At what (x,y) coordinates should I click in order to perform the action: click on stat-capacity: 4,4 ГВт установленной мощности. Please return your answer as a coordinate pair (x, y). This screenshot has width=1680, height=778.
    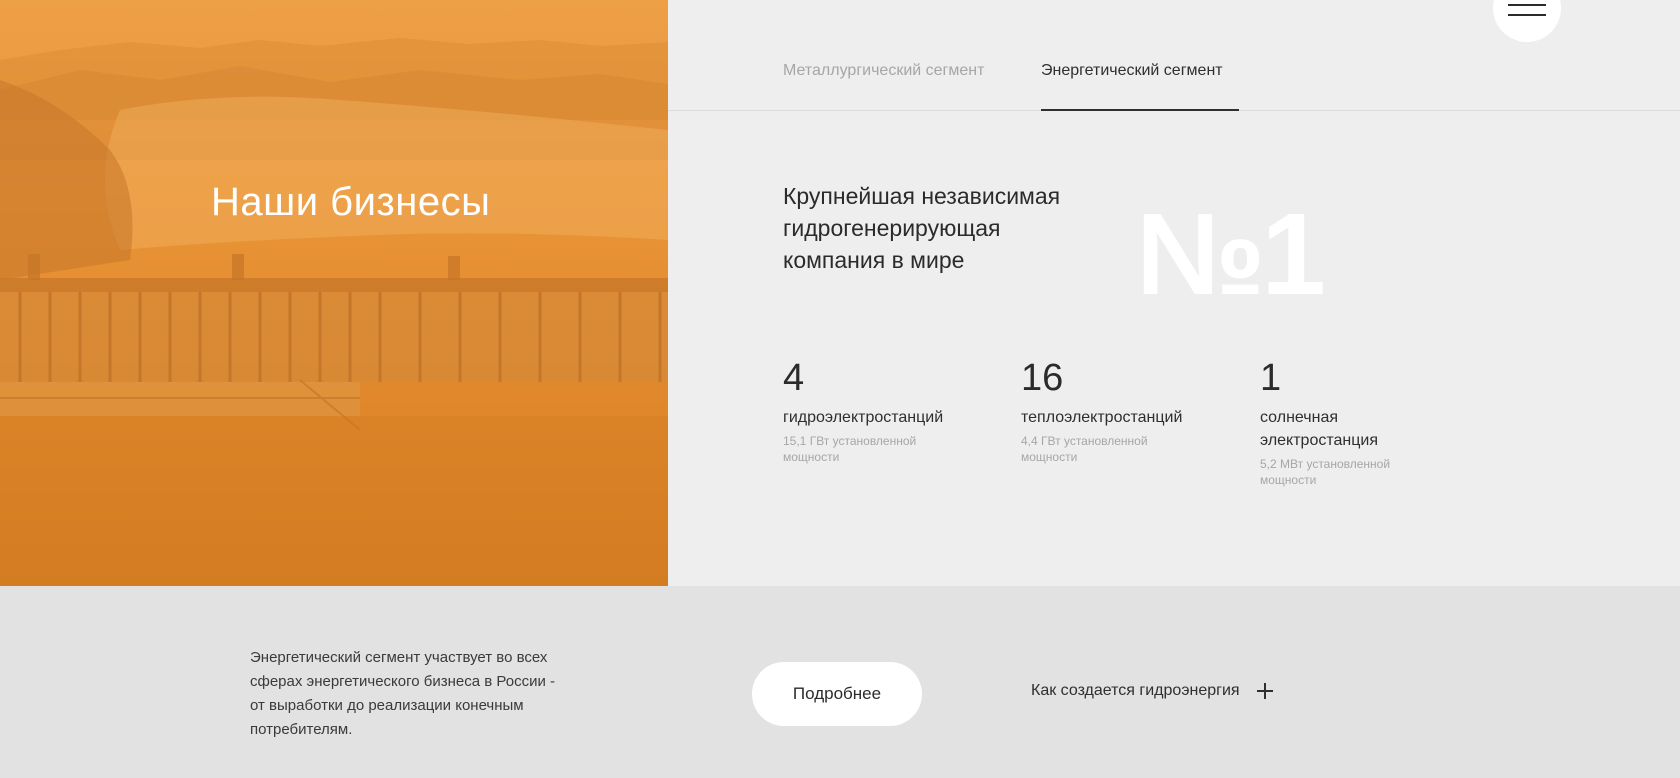
    Looking at the image, I should click on (1084, 449).